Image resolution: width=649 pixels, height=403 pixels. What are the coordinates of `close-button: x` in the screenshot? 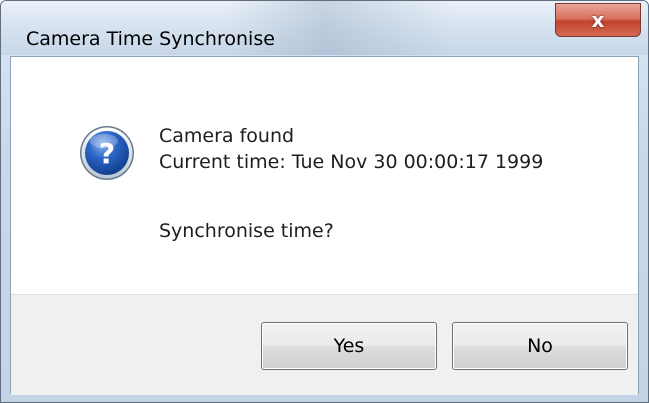 It's located at (598, 20).